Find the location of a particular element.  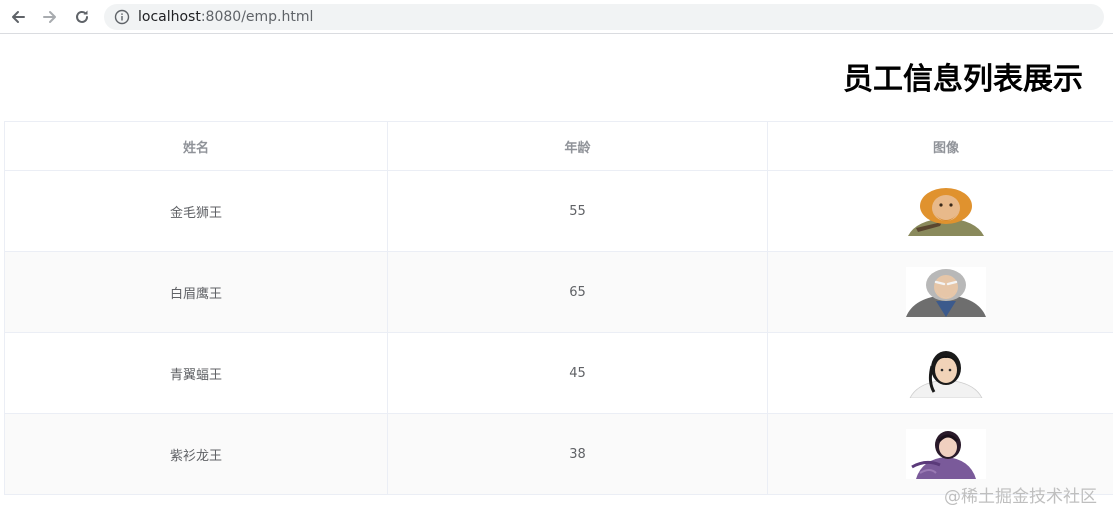

reload-icon is located at coordinates (82, 16).